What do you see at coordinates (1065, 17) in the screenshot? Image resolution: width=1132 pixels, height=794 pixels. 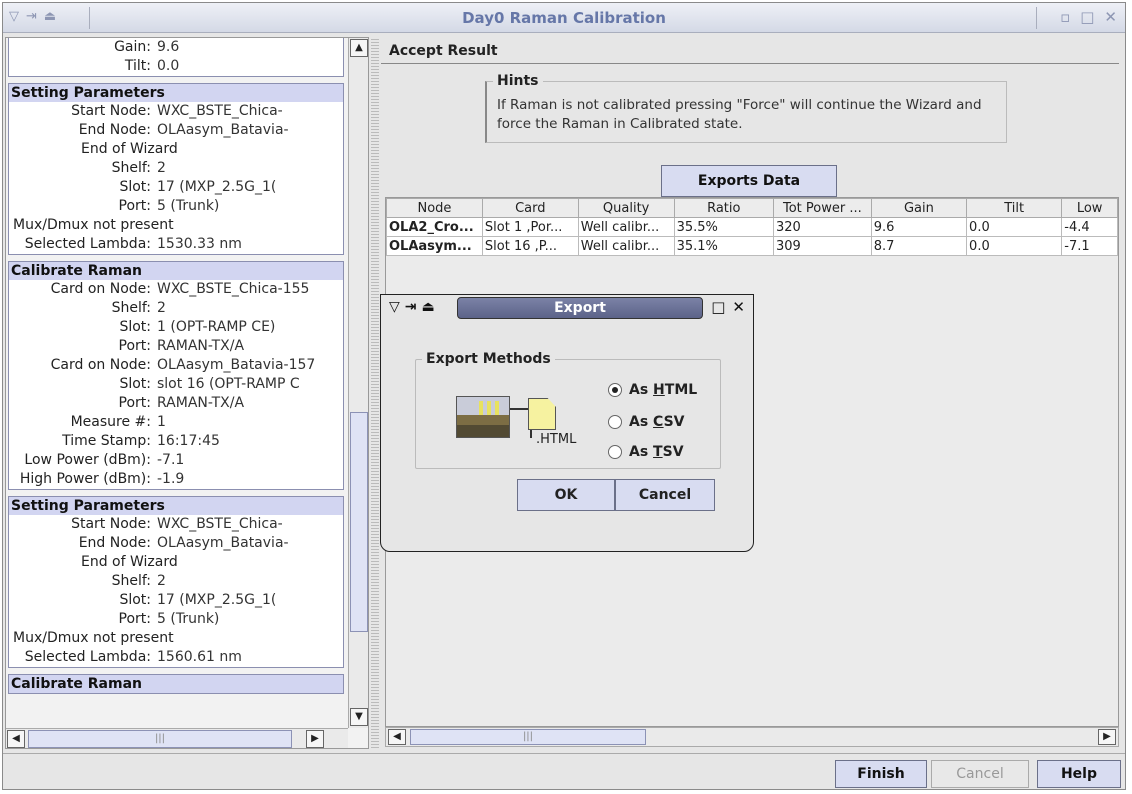 I see `minimize-icon: ▫` at bounding box center [1065, 17].